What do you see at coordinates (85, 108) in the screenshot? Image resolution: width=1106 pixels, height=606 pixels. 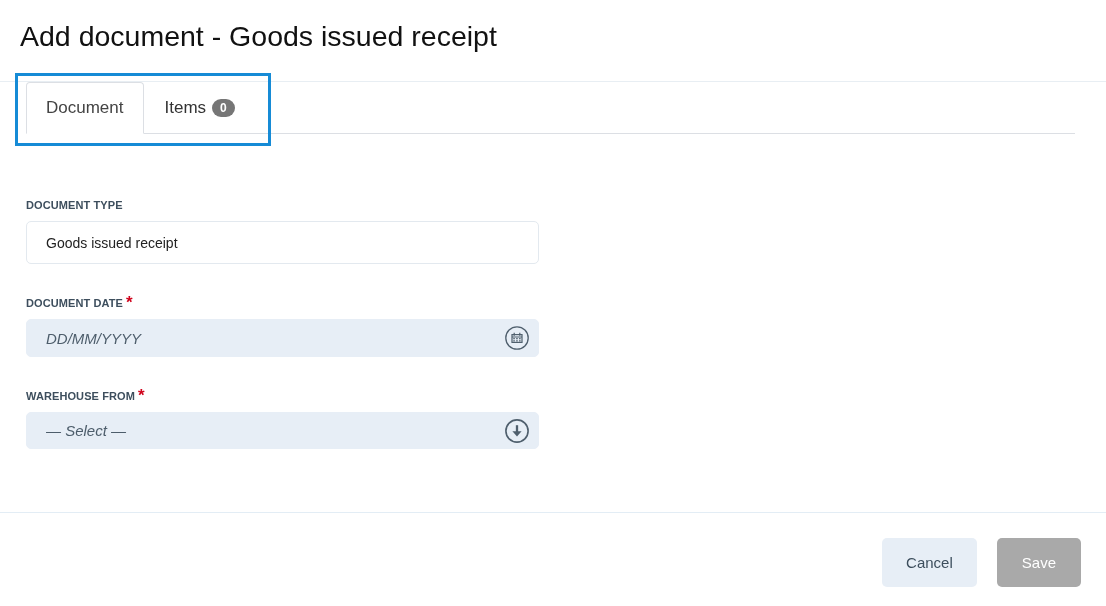 I see `tab: Document` at bounding box center [85, 108].